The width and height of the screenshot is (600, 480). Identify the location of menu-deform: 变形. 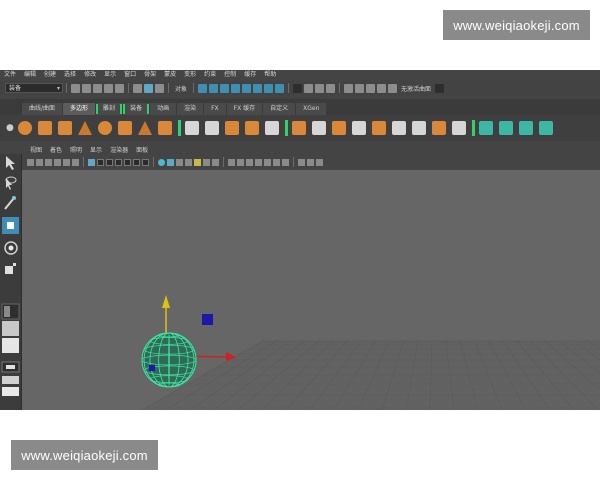
(190, 75).